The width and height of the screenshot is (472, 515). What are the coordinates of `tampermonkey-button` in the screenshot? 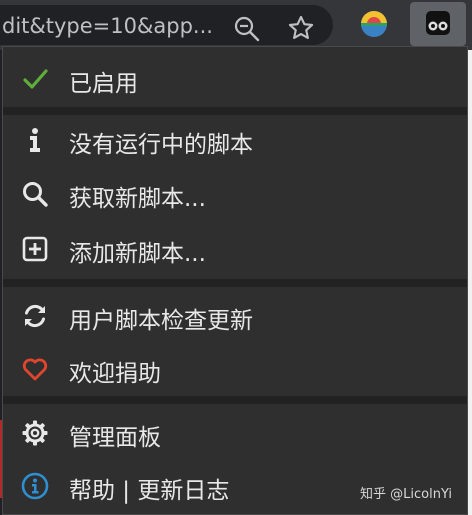 It's located at (438, 24).